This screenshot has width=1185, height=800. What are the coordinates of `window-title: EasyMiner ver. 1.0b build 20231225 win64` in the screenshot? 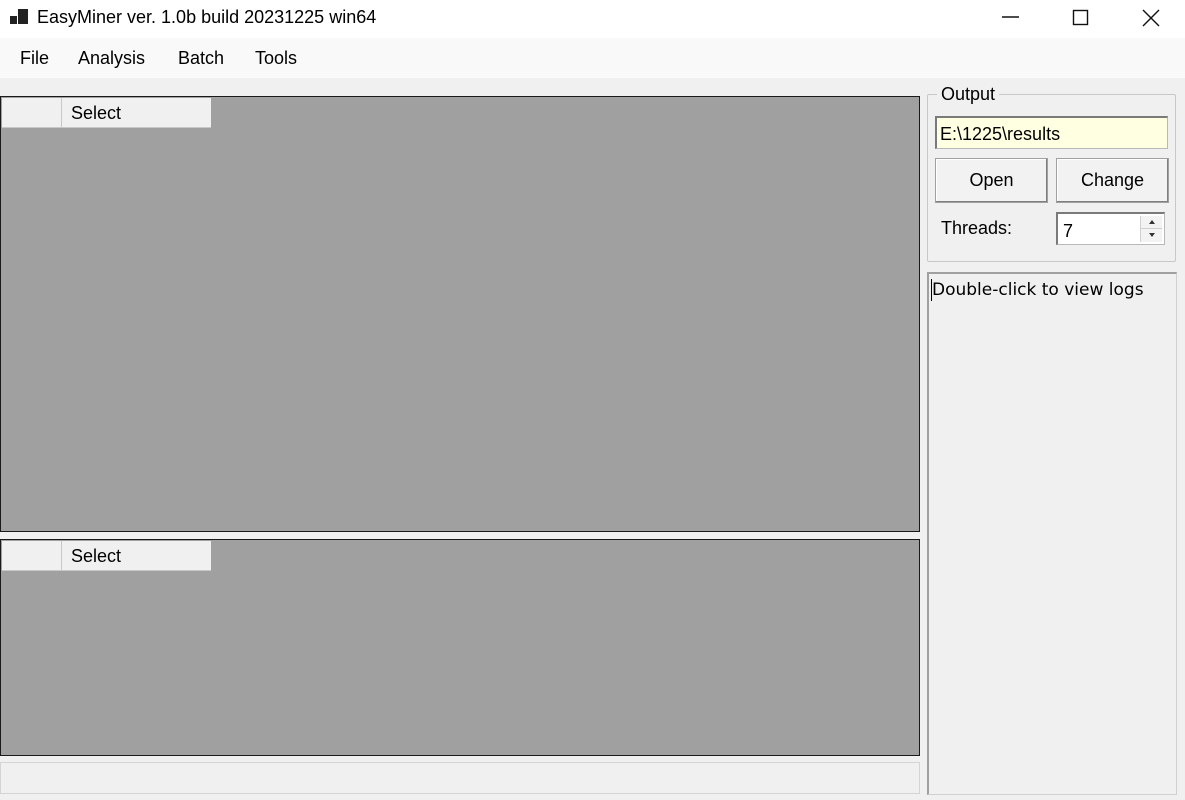 It's located at (207, 17).